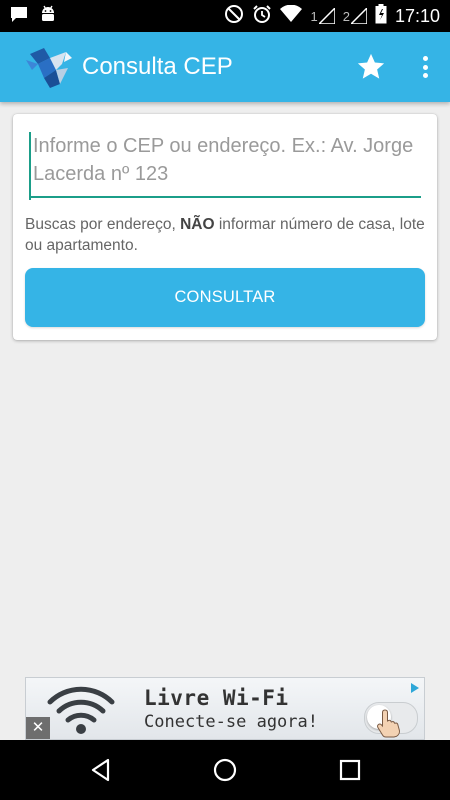 This screenshot has width=450, height=800. Describe the element at coordinates (38, 728) in the screenshot. I see `ad-close-button: ✕` at that location.